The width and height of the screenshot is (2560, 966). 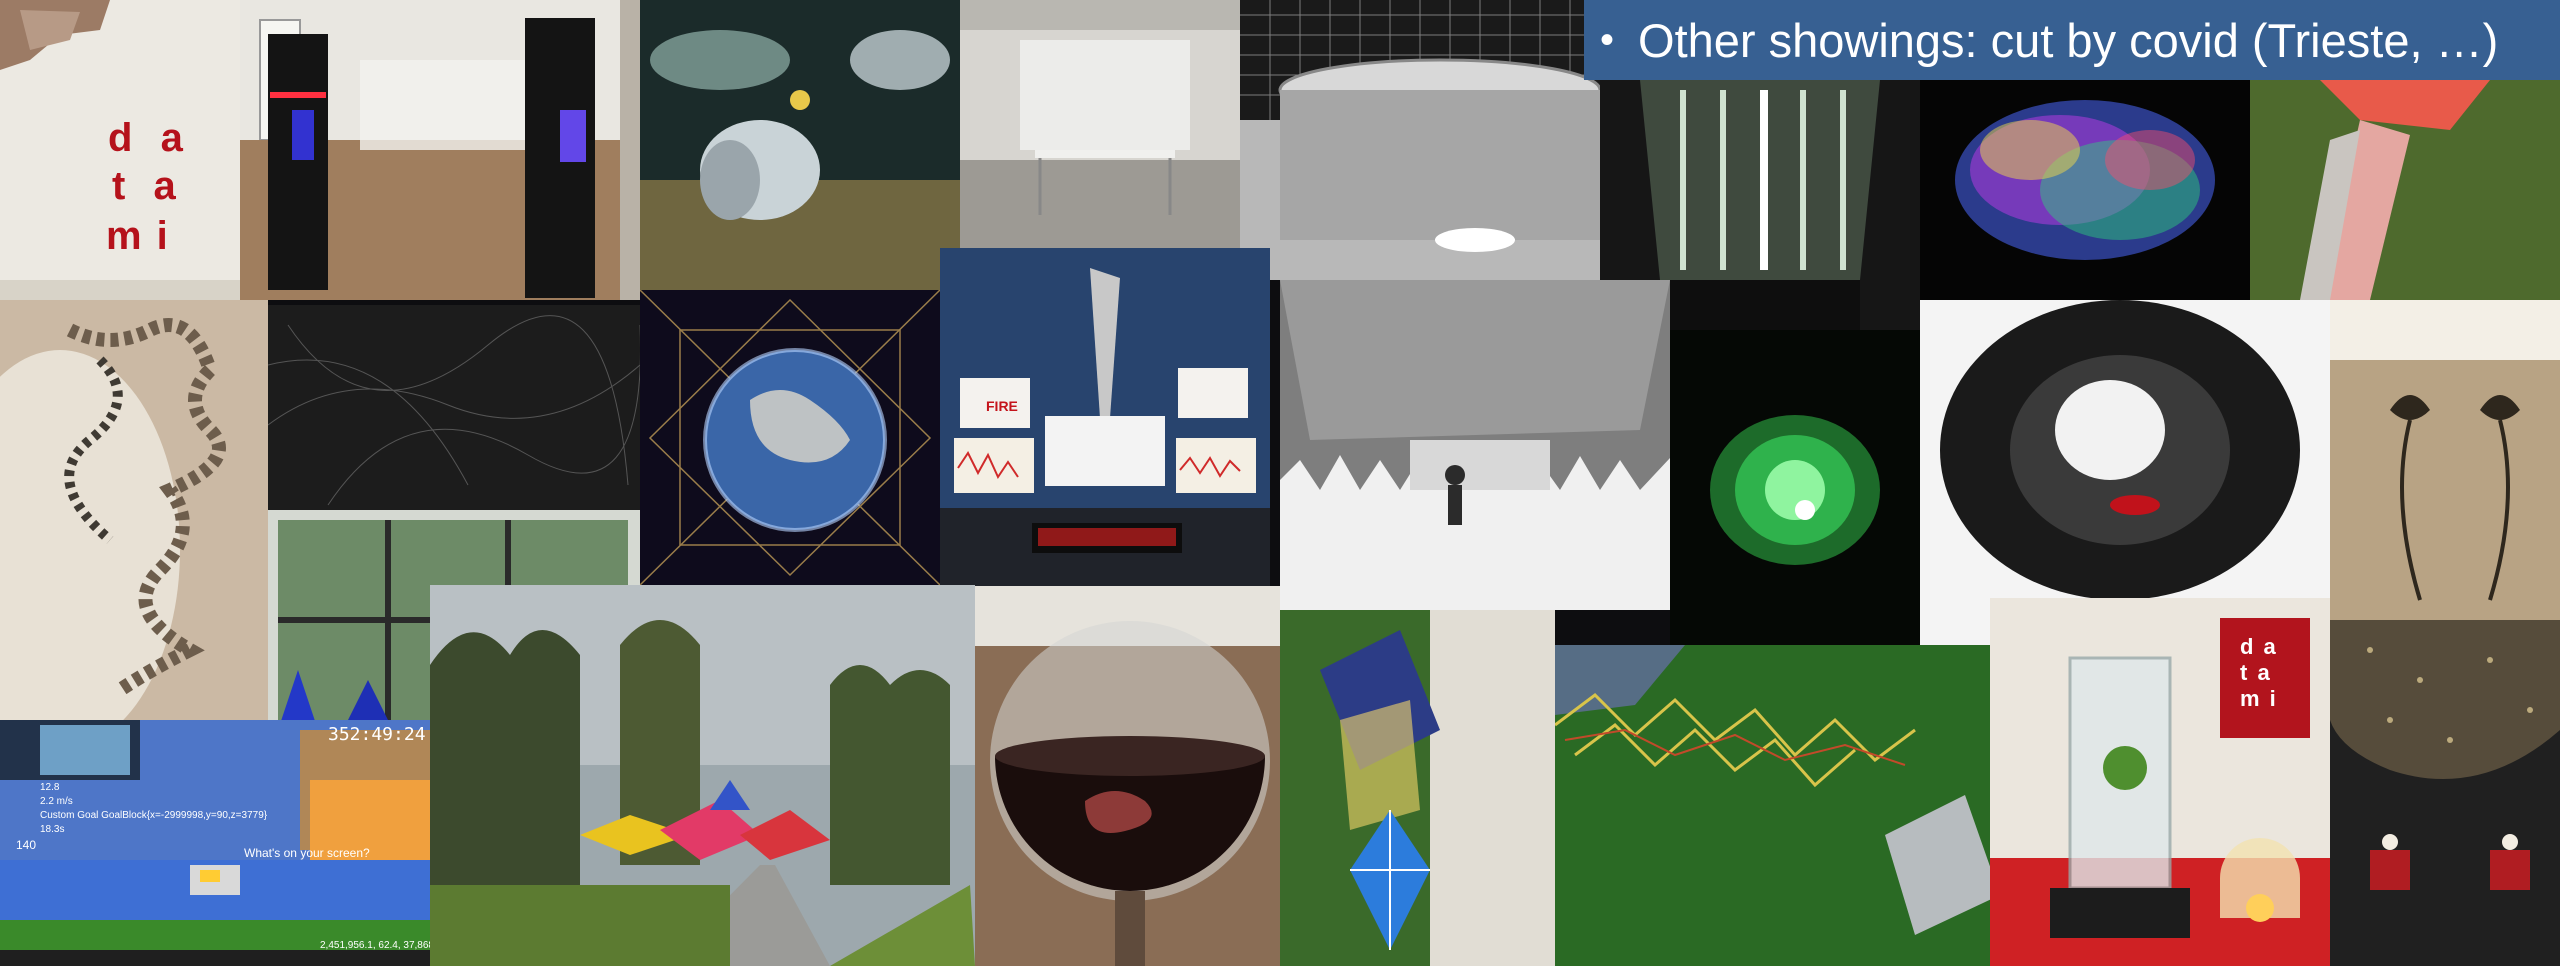 I want to click on metal-drum-photo, so click(x=1420, y=140).